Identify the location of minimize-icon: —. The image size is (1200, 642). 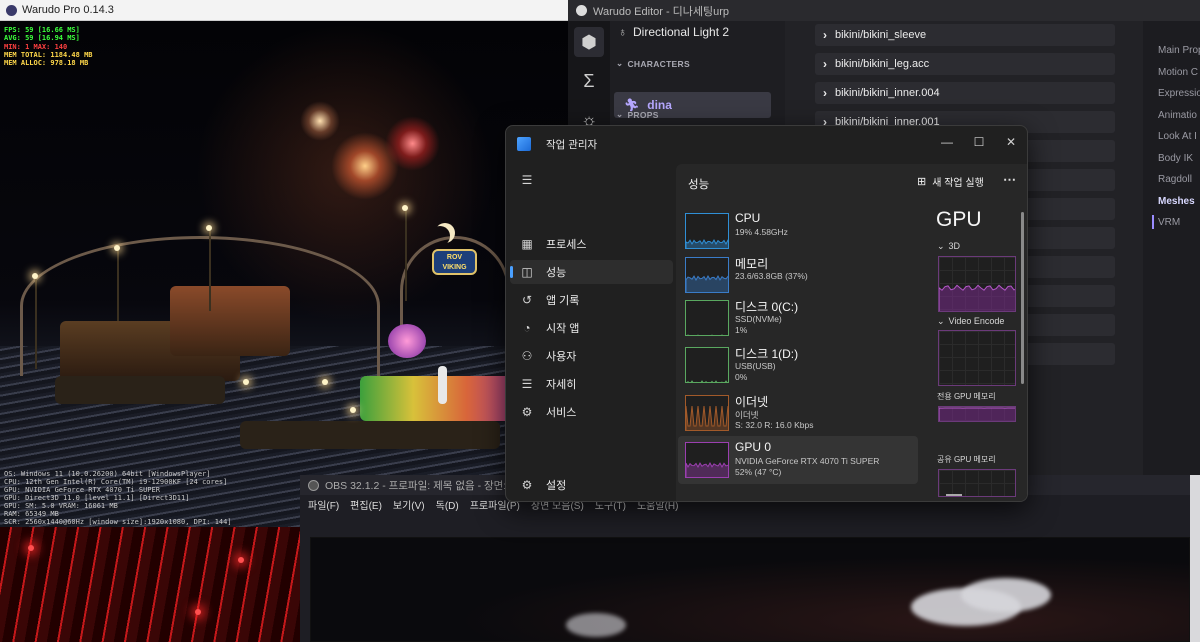
(947, 142).